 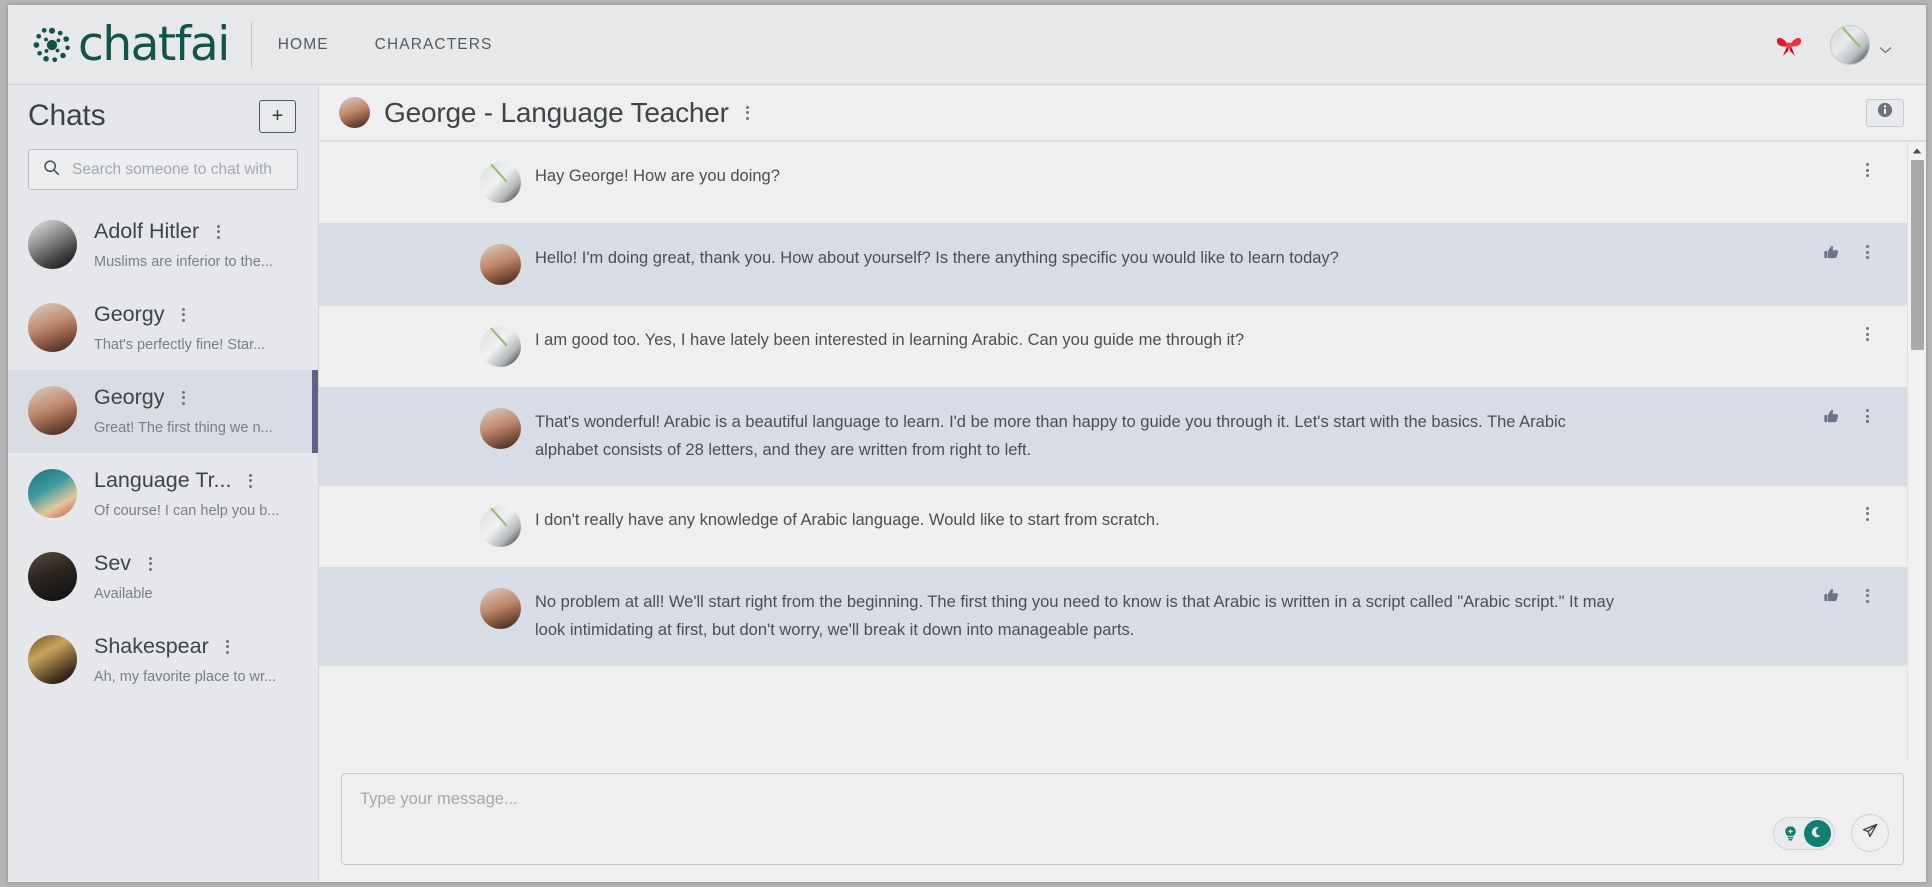 I want to click on nav-characters: CHARACTERS, so click(x=434, y=45).